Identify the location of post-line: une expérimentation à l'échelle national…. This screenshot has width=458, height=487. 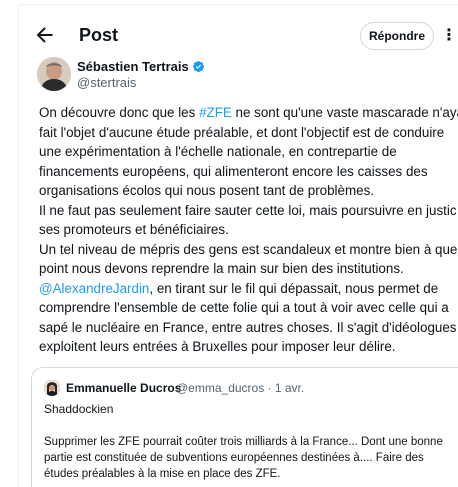
(218, 151).